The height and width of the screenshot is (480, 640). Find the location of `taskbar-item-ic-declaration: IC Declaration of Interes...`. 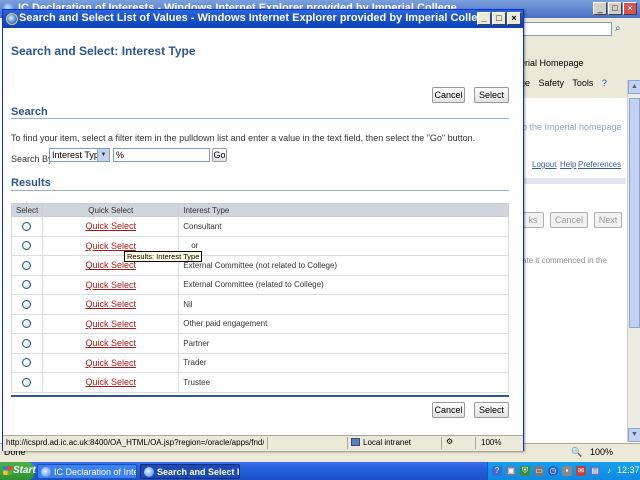

taskbar-item-ic-declaration: IC Declaration of Interes... is located at coordinates (87, 471).